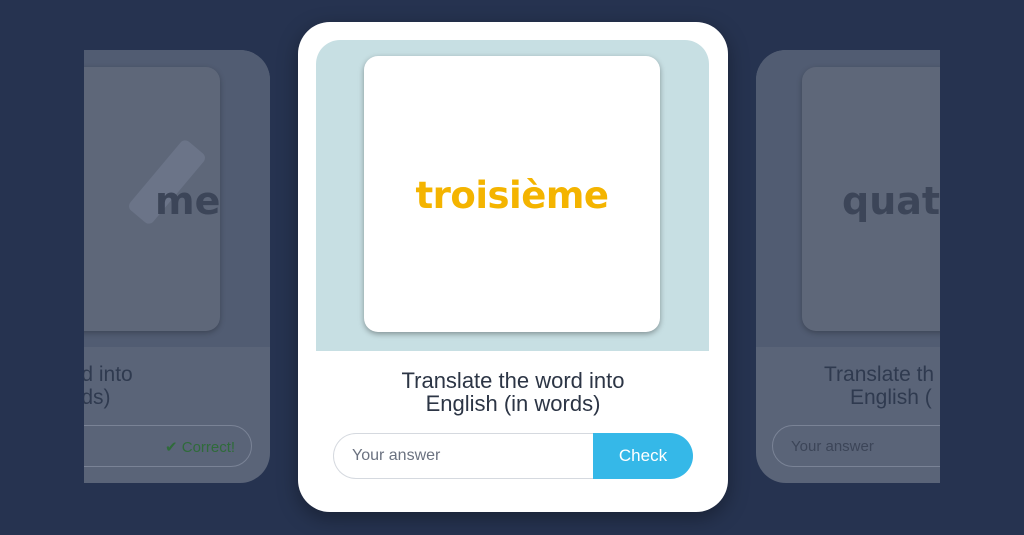 The width and height of the screenshot is (1024, 535). I want to click on next-card-image-area: quatr, so click(848, 198).